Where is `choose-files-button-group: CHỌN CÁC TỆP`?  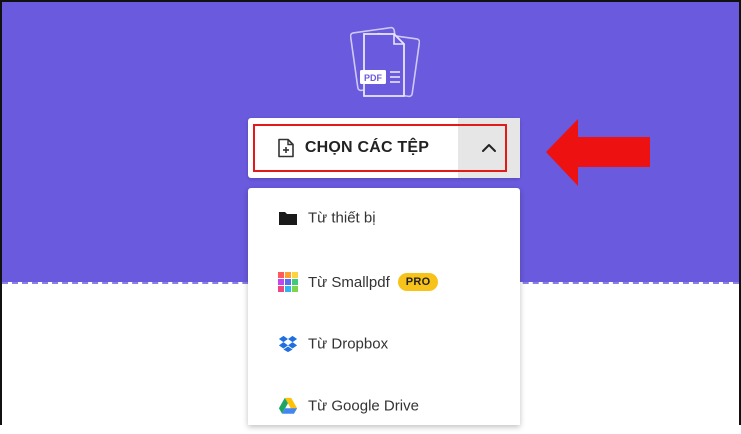 choose-files-button-group: CHỌN CÁC TỆP is located at coordinates (384, 148).